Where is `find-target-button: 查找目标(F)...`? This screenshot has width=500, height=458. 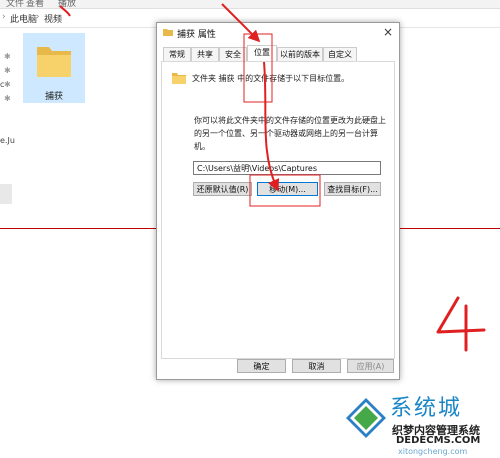
find-target-button: 查找目标(F)... is located at coordinates (352, 189).